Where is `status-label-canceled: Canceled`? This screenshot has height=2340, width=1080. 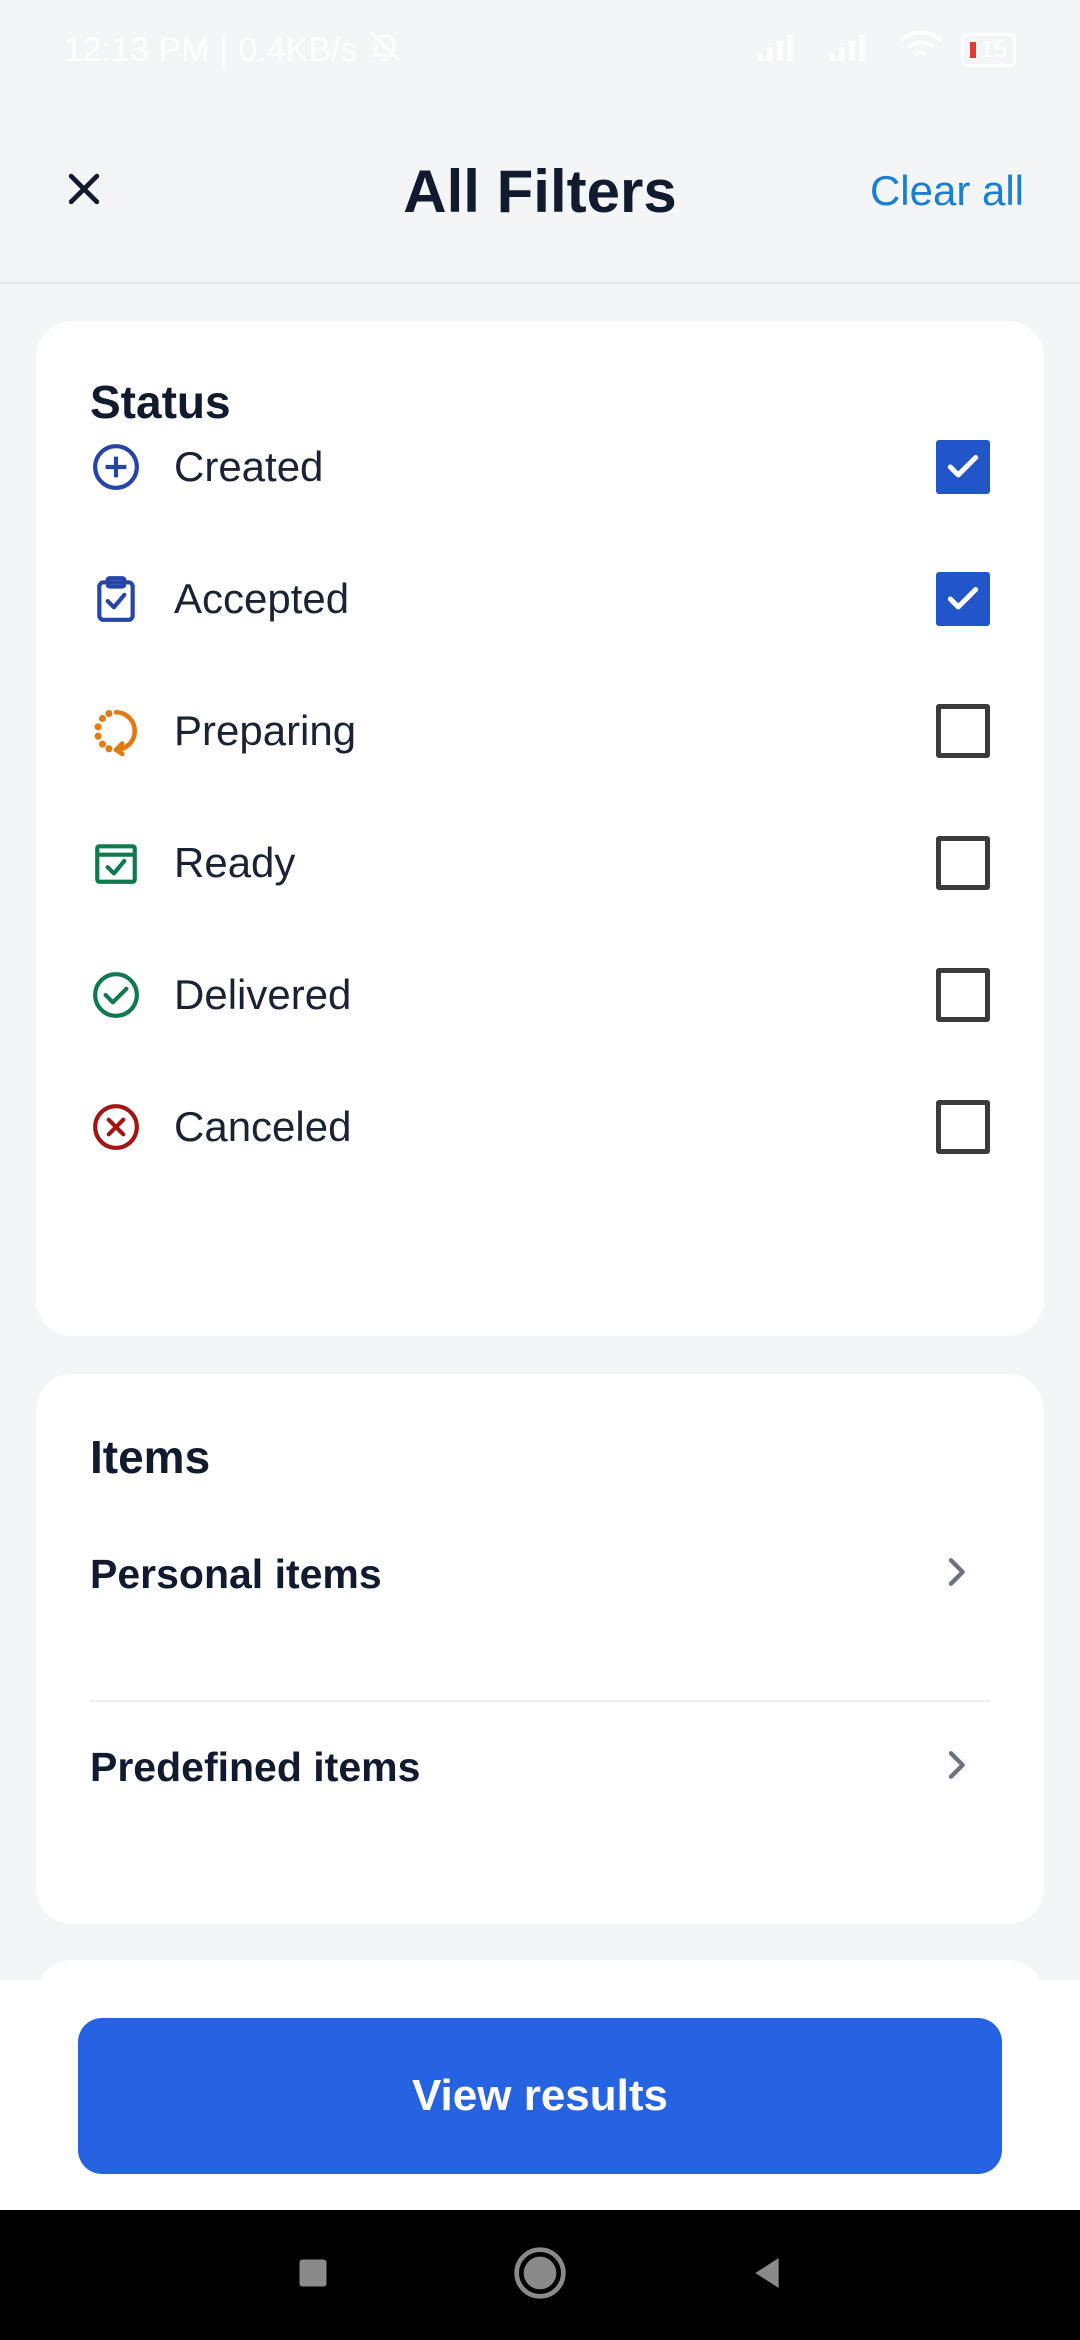
status-label-canceled: Canceled is located at coordinates (263, 1126).